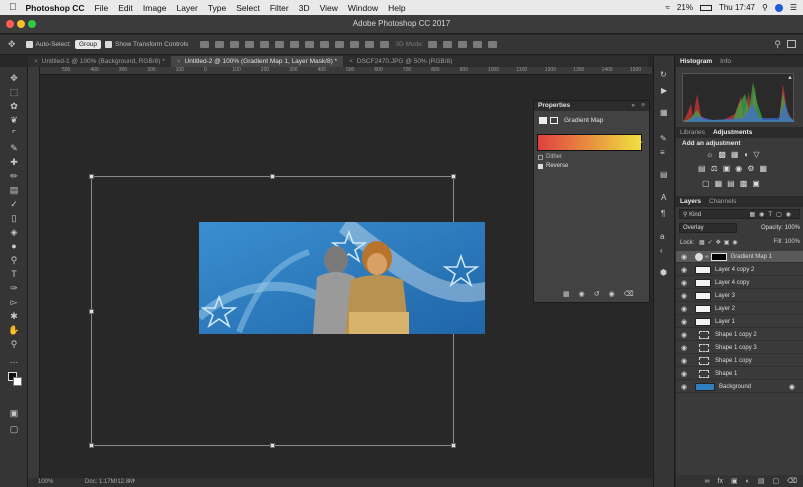 The height and width of the screenshot is (487, 803). Describe the element at coordinates (540, 157) in the screenshot. I see `dither-checkbox` at that location.